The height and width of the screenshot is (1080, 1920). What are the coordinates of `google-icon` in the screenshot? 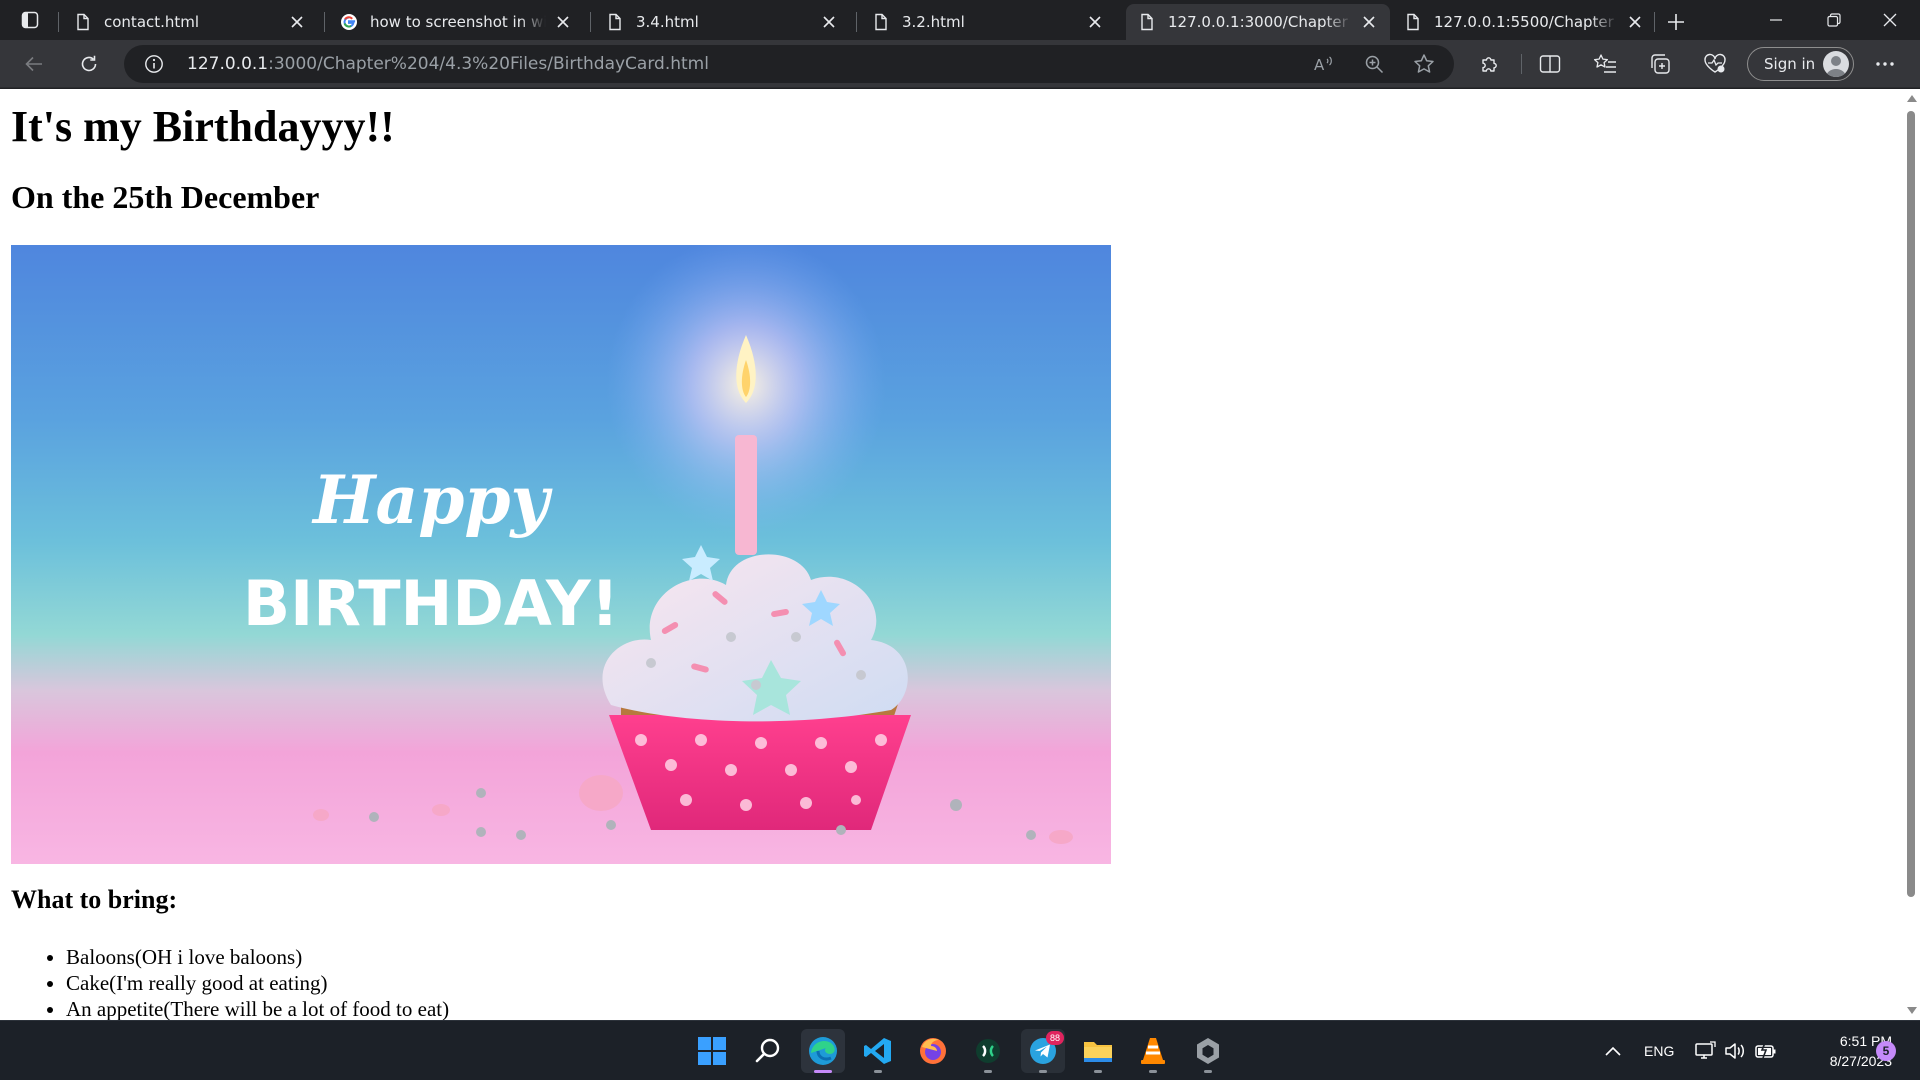 It's located at (349, 22).